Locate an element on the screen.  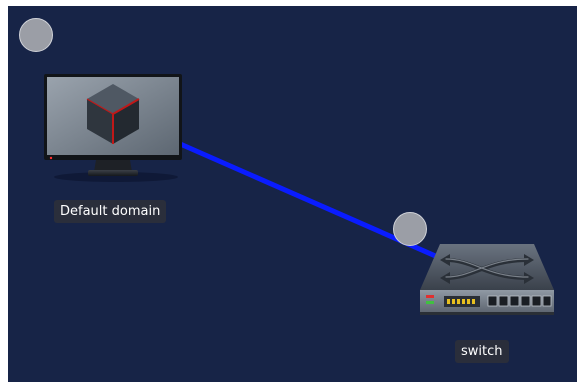
node-label: Default domain is located at coordinates (110, 211).